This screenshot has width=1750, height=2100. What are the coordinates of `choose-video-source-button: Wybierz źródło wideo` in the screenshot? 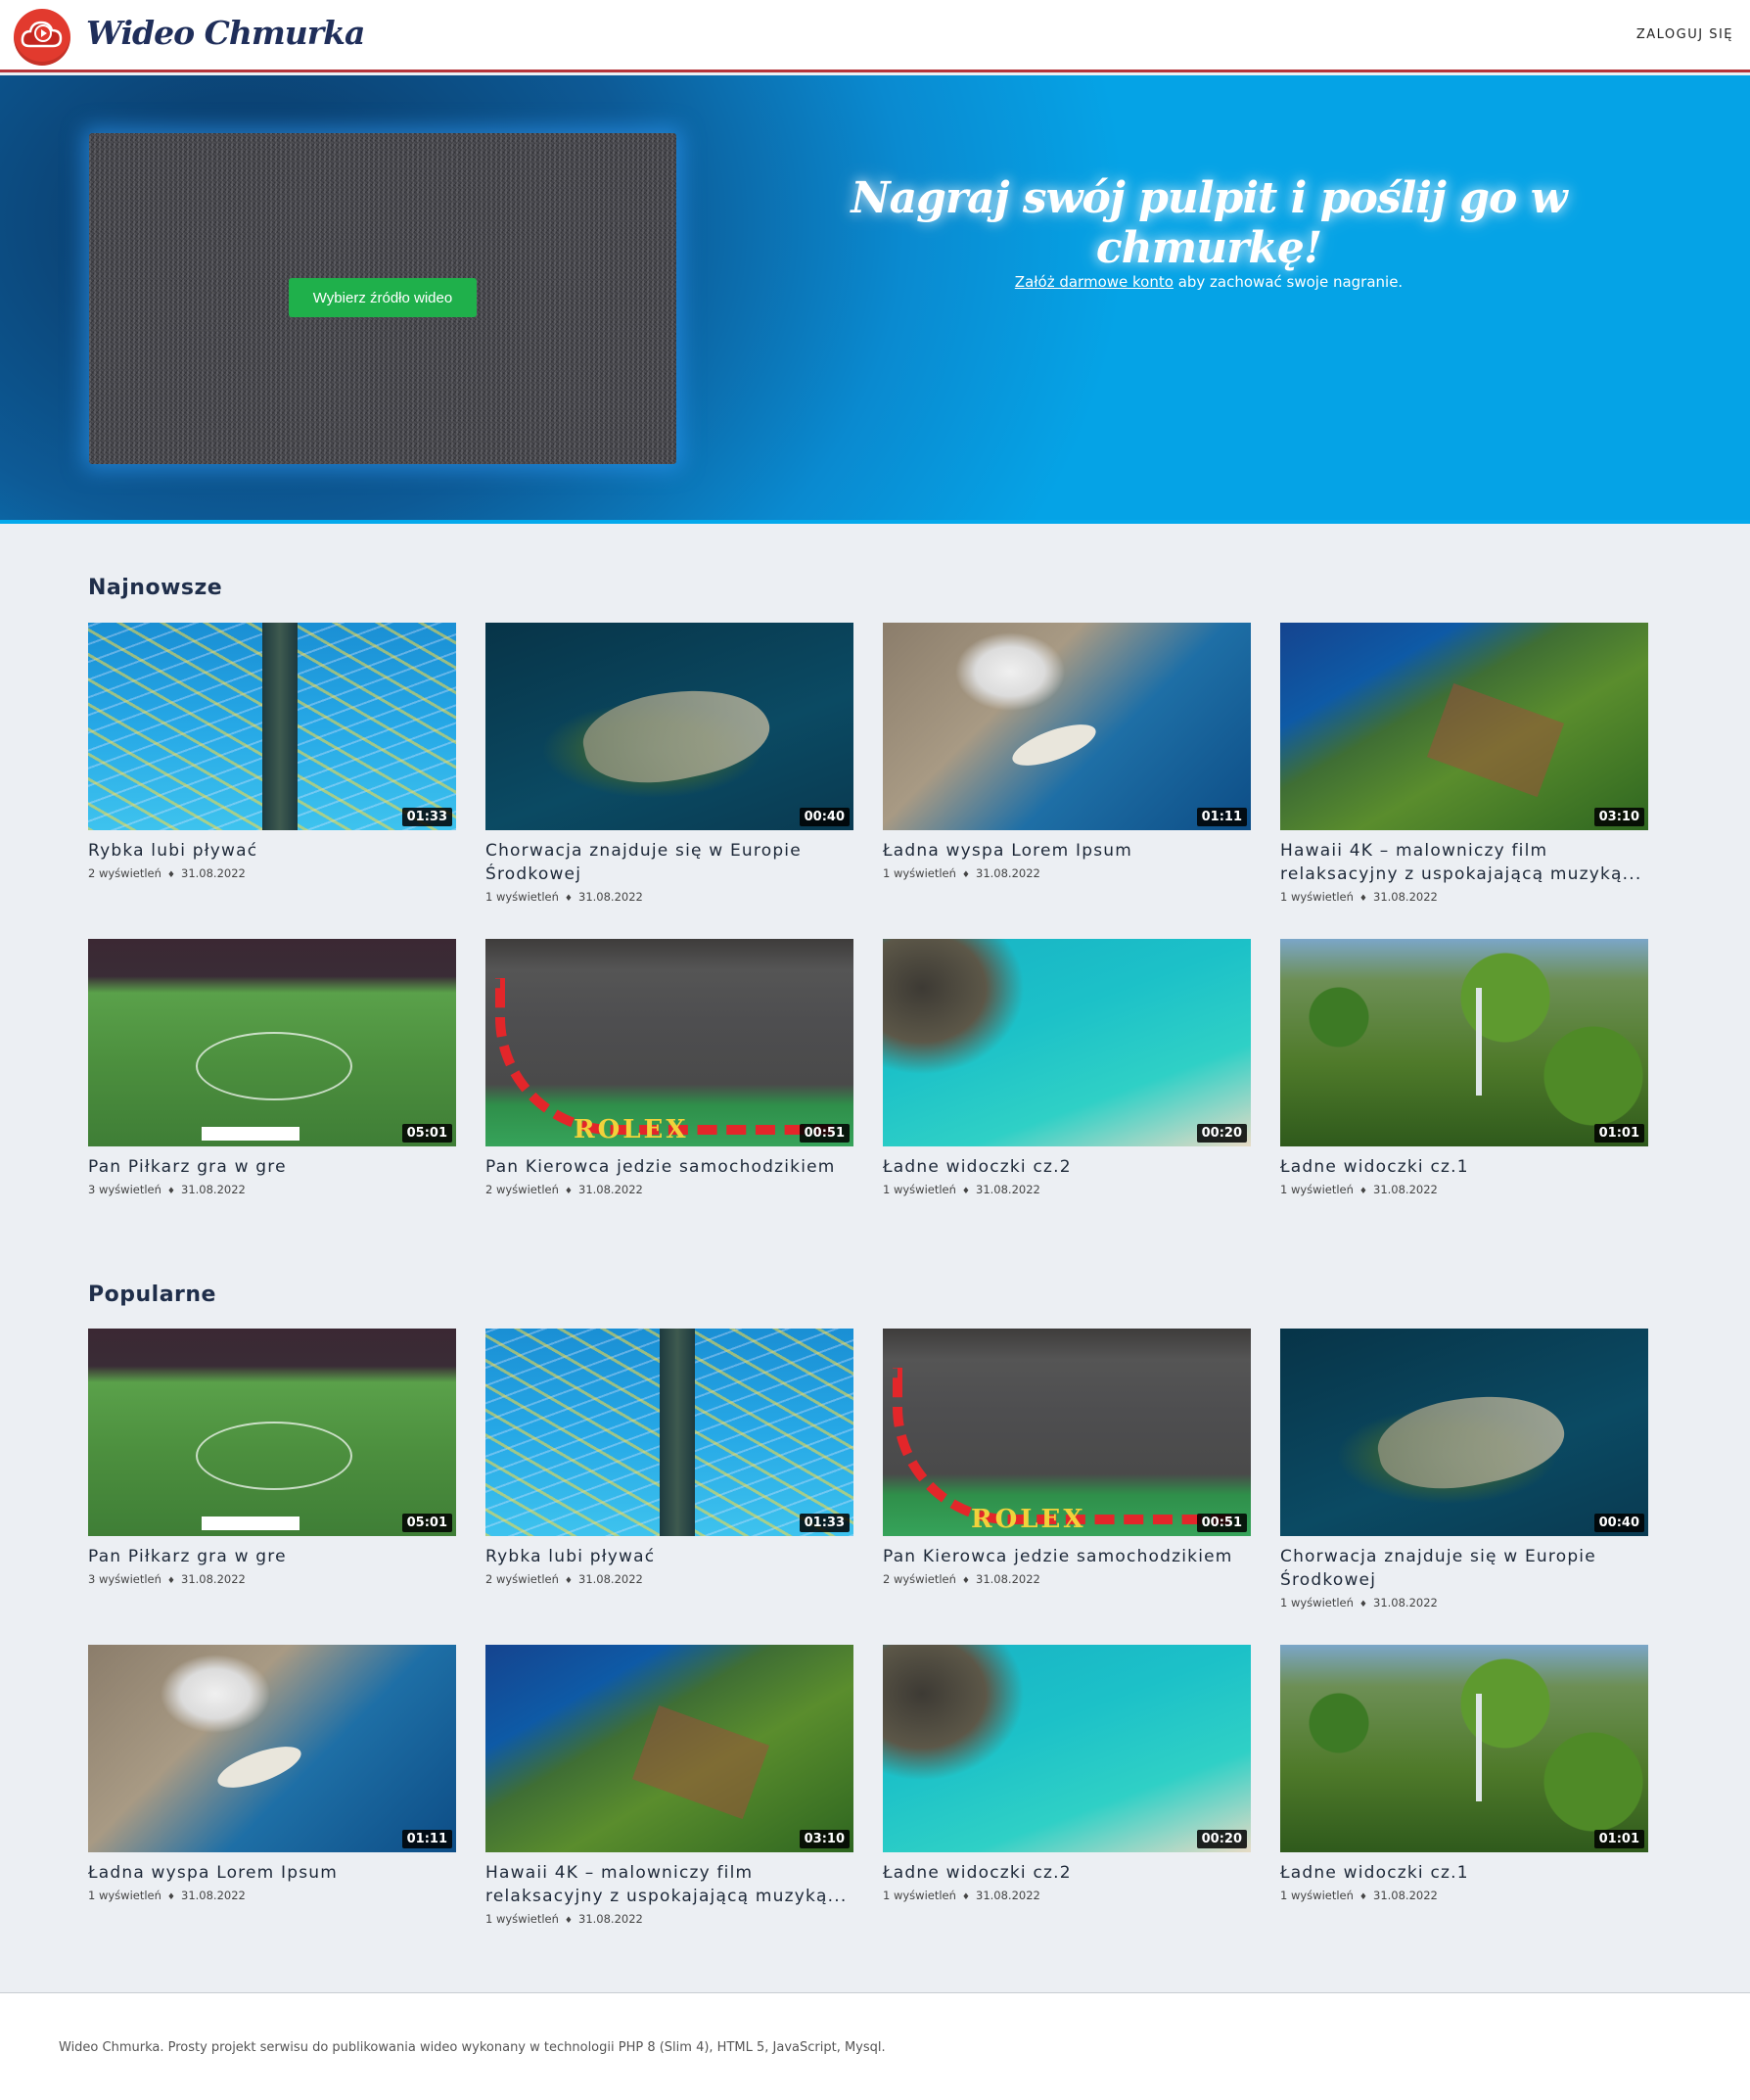 It's located at (383, 297).